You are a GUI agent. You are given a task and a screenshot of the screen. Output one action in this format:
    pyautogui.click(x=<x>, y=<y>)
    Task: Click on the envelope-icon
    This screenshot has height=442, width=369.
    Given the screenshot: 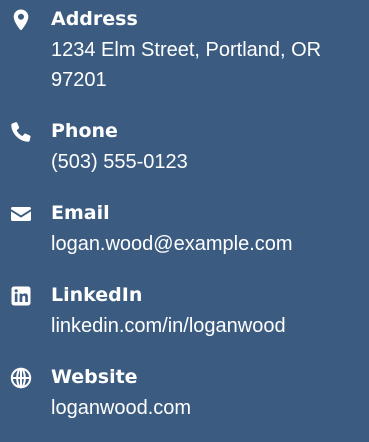 What is the action you would take?
    pyautogui.click(x=21, y=214)
    